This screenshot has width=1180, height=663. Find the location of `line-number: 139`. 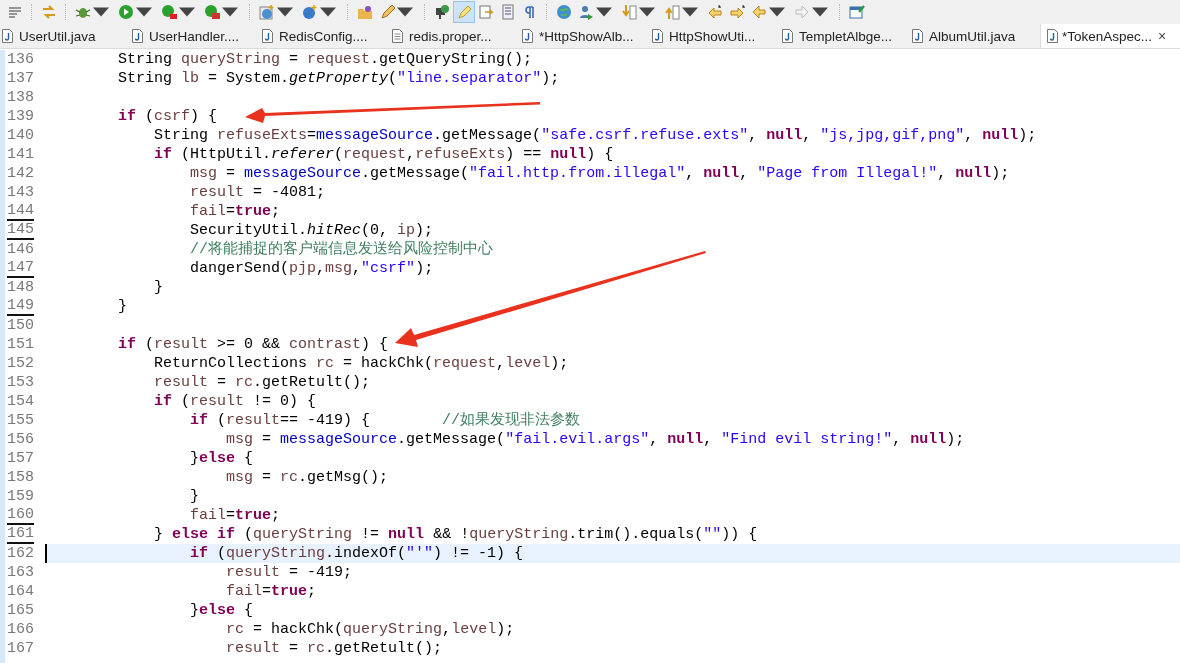

line-number: 139 is located at coordinates (20, 116).